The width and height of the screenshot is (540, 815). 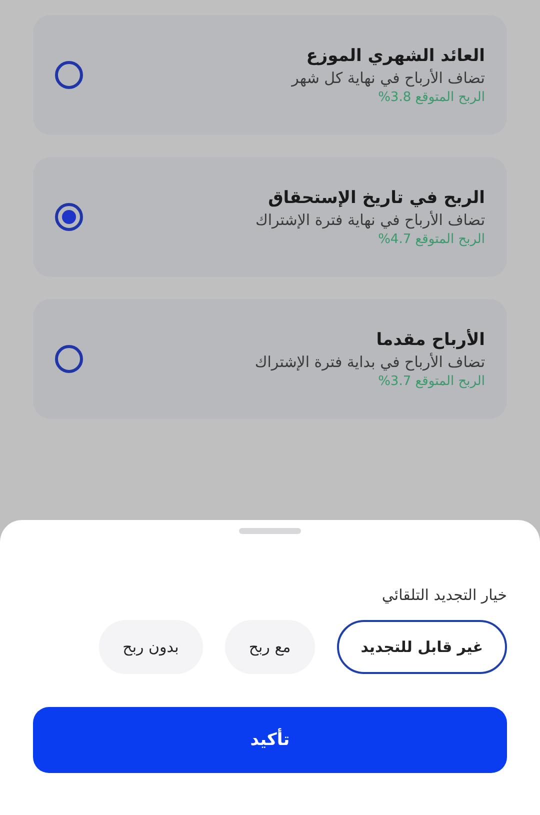 I want to click on drag-handle, so click(x=270, y=531).